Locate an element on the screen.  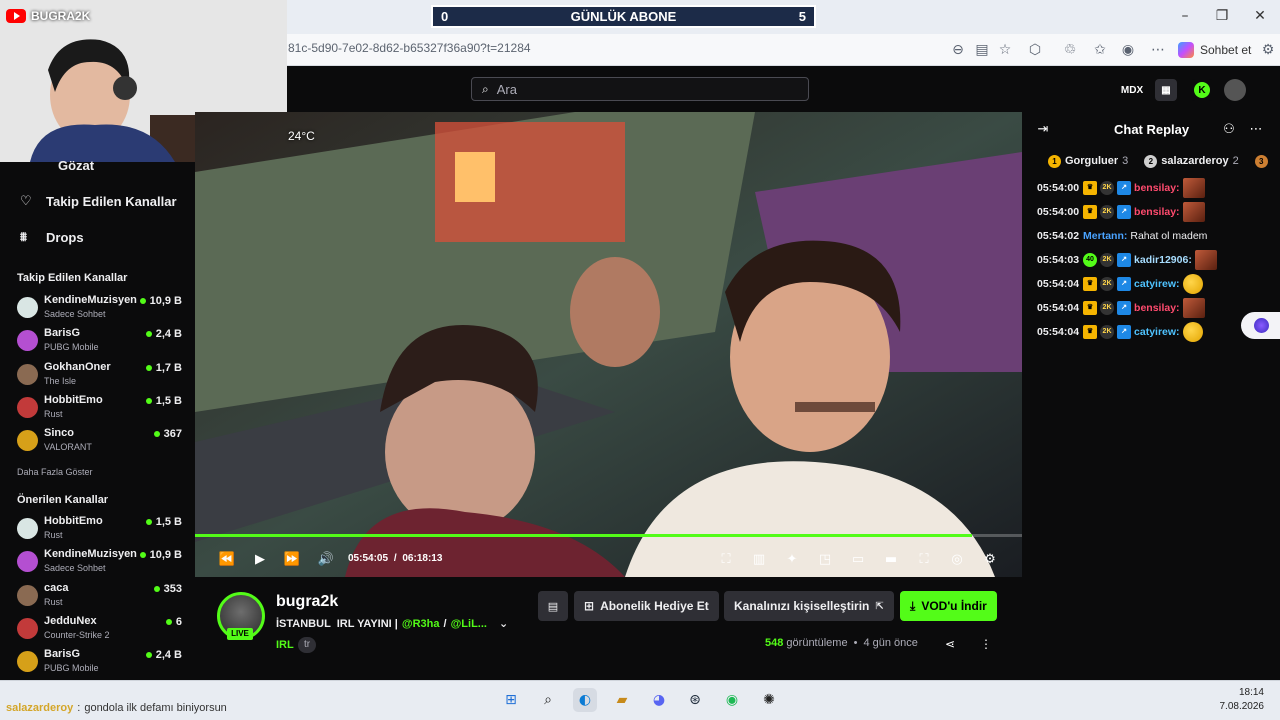
sparkle-icon: ✦ is located at coordinates (792, 560).